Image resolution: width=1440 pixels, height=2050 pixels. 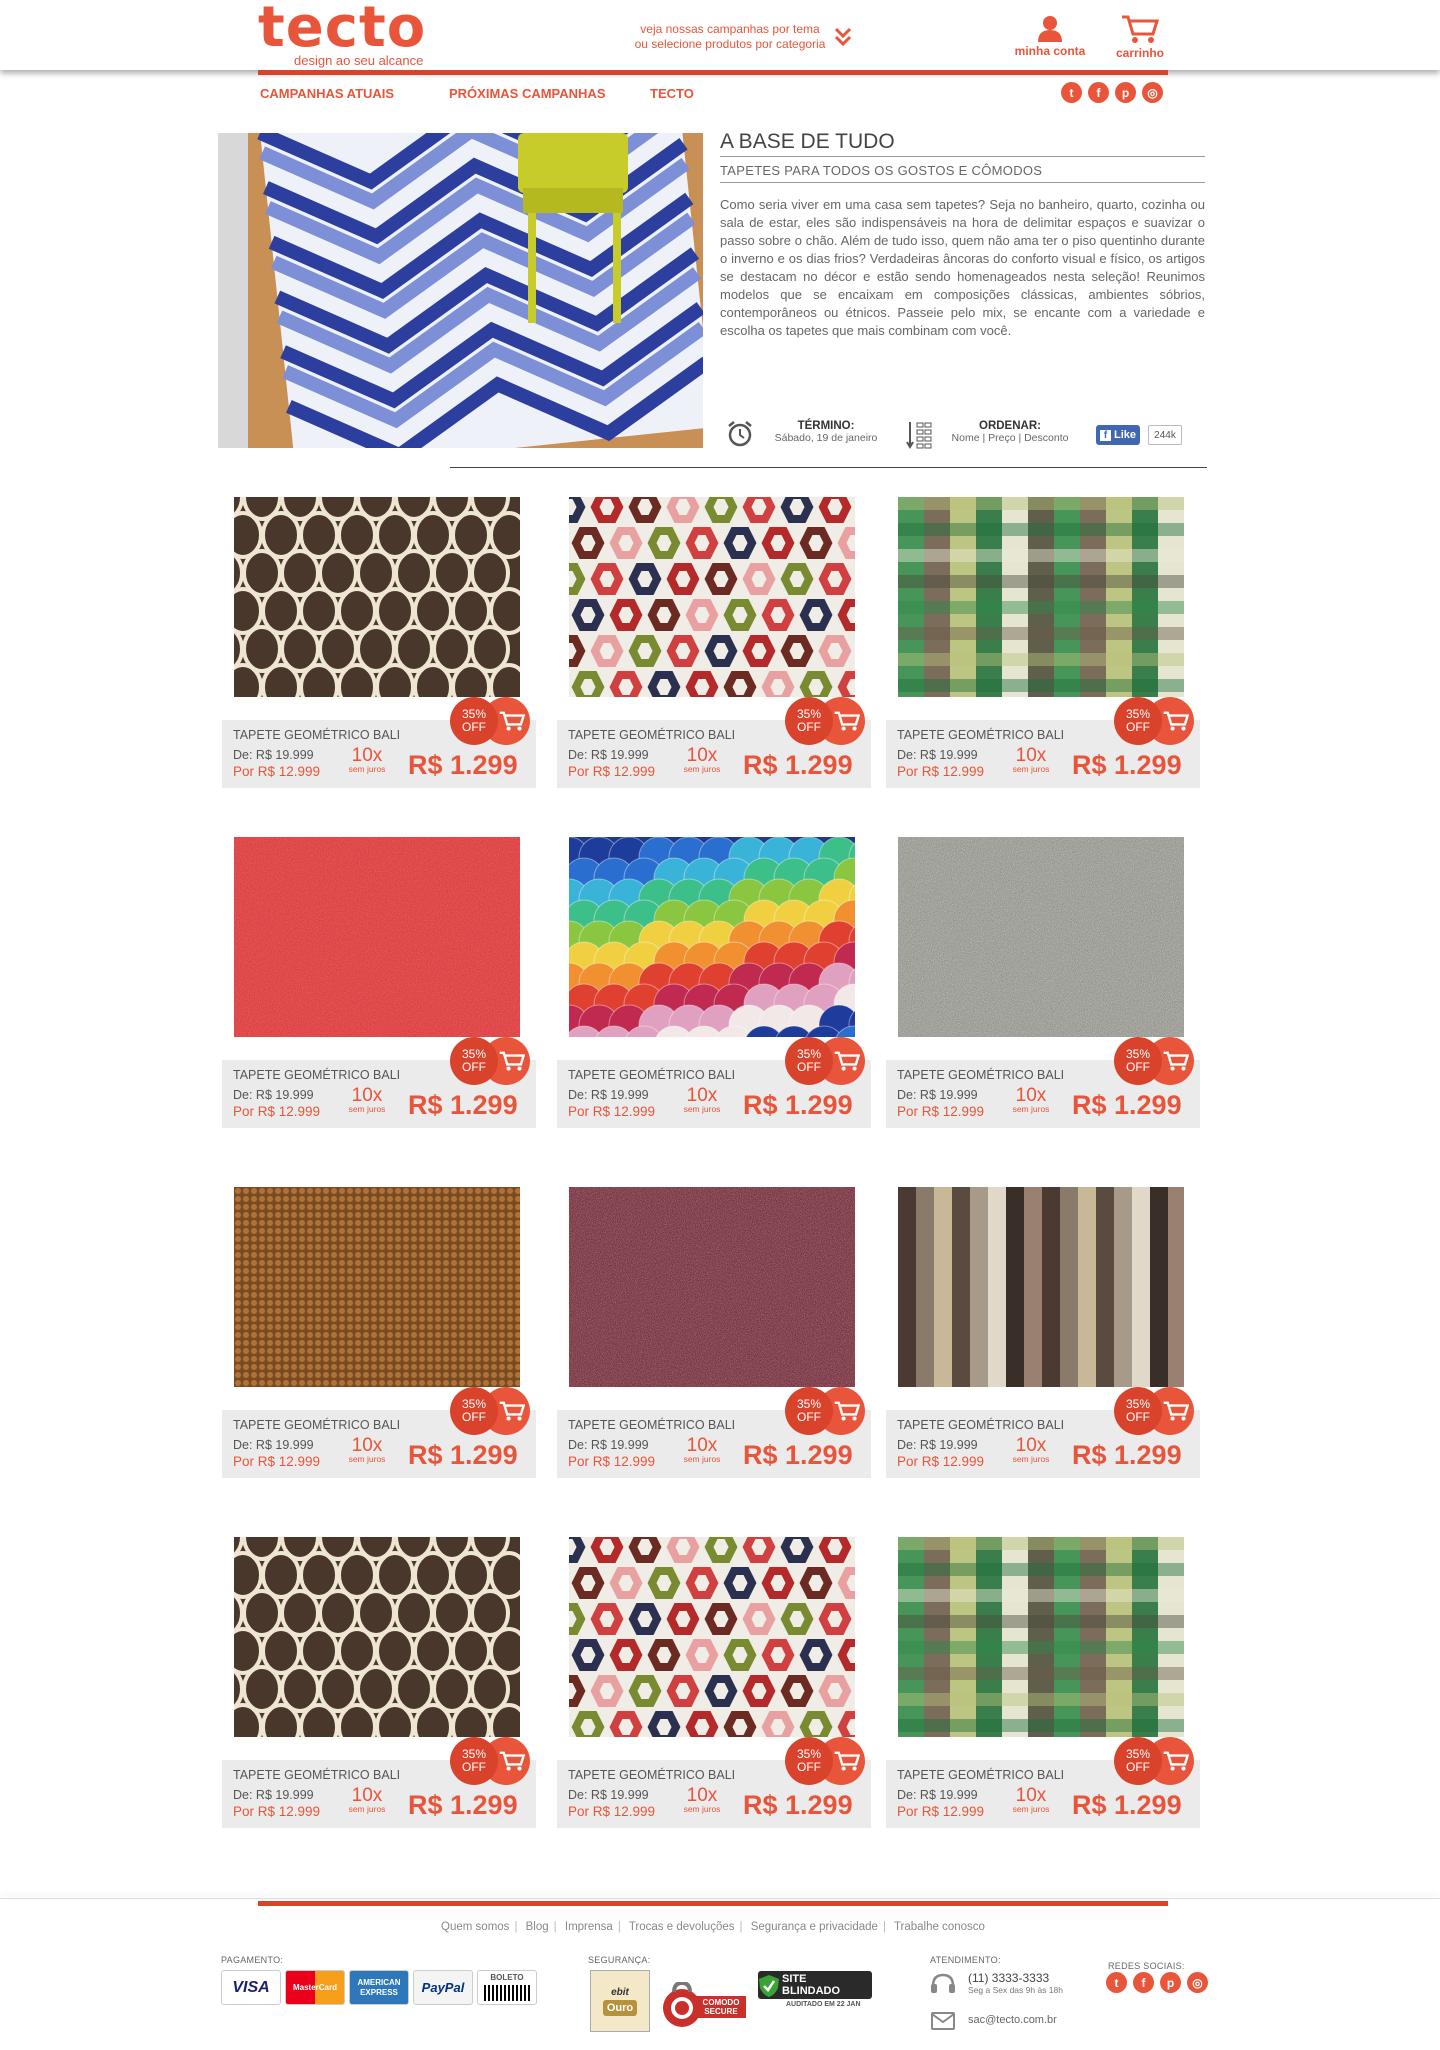 What do you see at coordinates (379, 1987) in the screenshot?
I see `amex-logo: AMERICAN EXPRESS` at bounding box center [379, 1987].